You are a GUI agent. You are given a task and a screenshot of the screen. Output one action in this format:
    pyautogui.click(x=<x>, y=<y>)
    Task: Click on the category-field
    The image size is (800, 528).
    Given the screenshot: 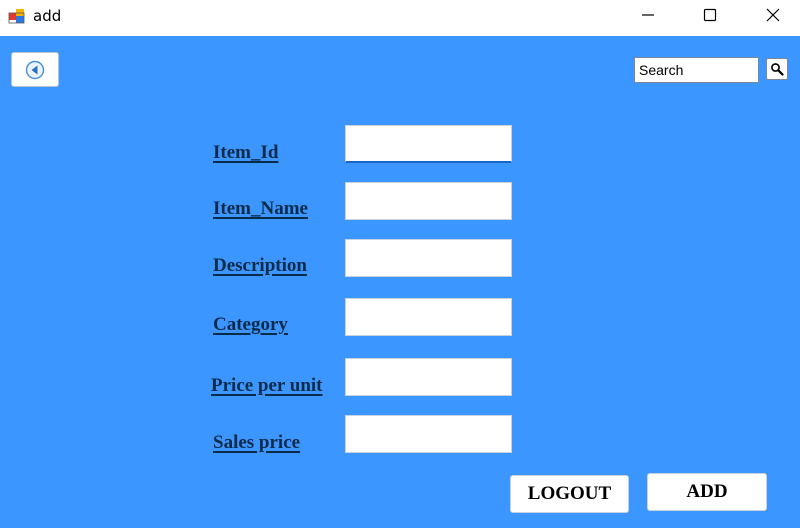 What is the action you would take?
    pyautogui.click(x=428, y=317)
    